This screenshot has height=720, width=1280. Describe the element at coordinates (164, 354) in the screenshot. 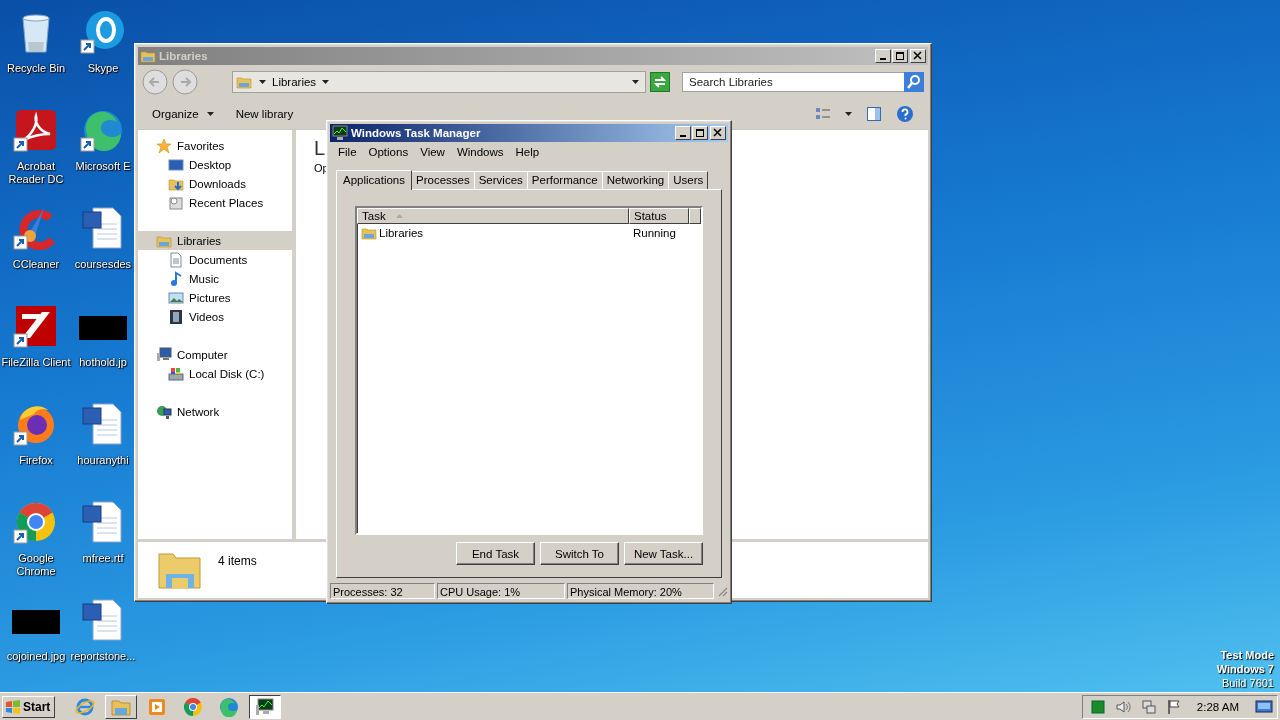

I see `computer-icon` at that location.